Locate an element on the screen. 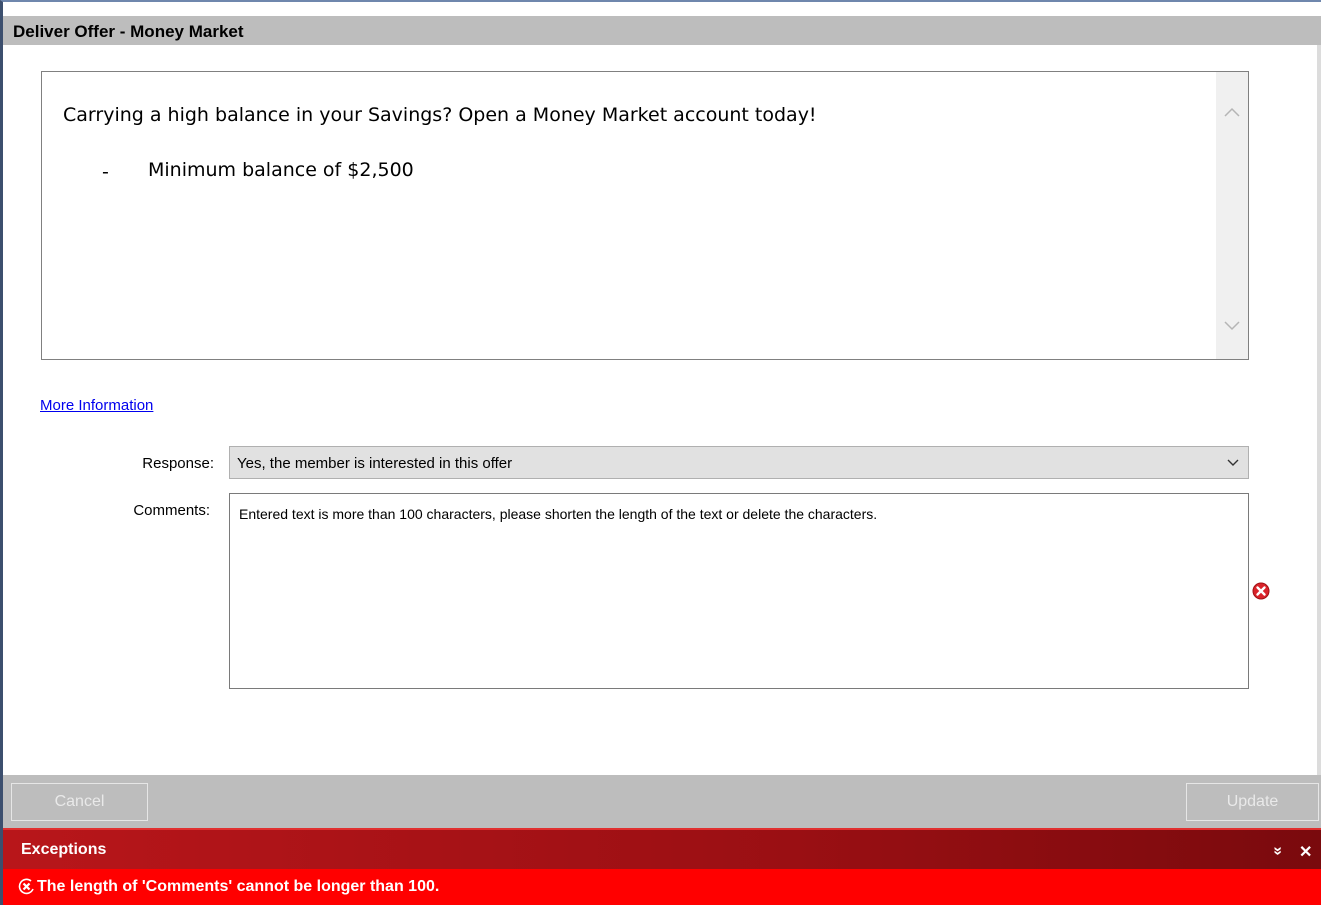 The width and height of the screenshot is (1321, 905). comments-label: Comments: is located at coordinates (171, 510).